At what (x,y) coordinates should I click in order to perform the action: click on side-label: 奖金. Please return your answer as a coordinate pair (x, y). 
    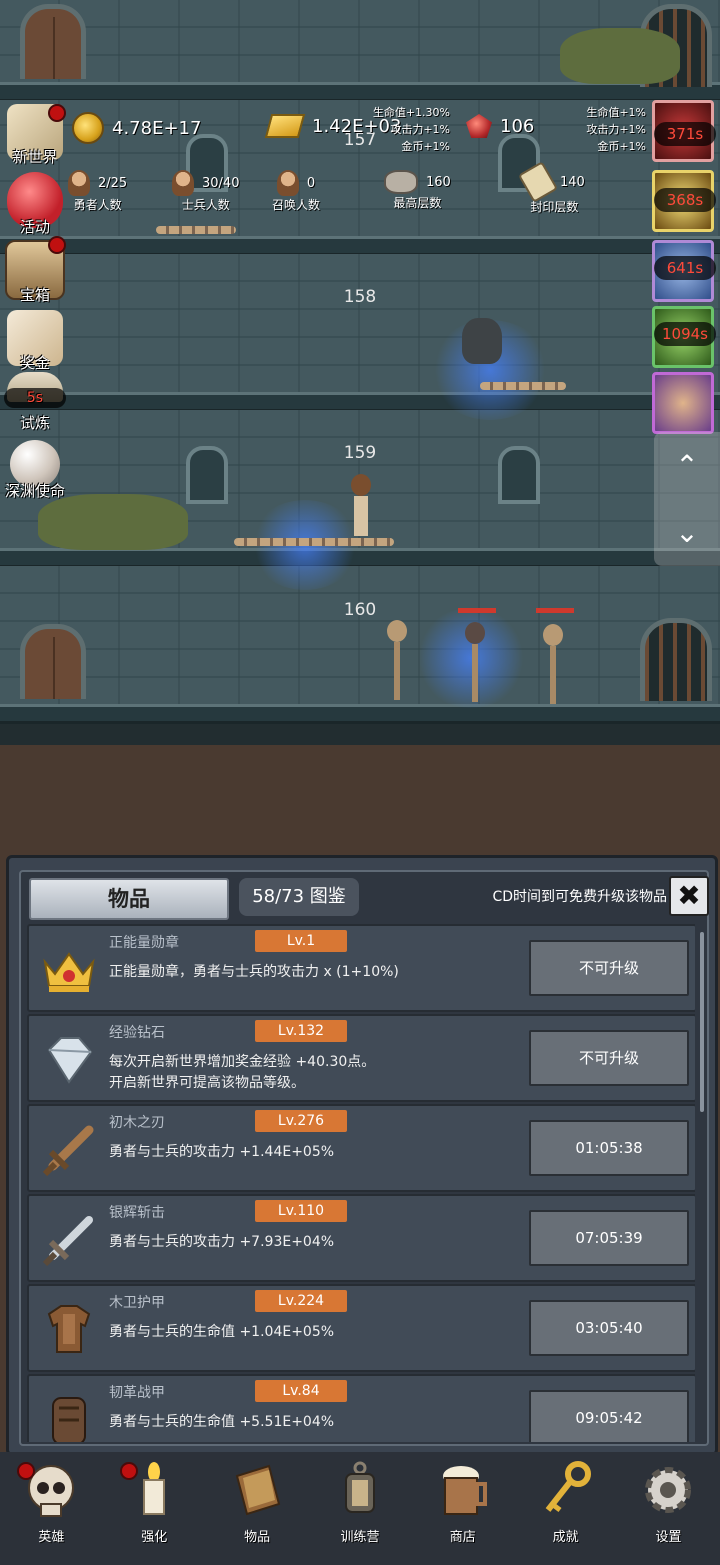
    Looking at the image, I should click on (34, 363).